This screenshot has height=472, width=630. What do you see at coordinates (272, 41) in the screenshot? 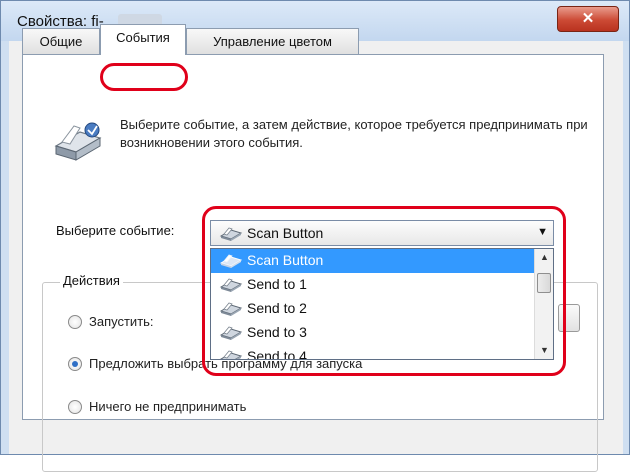
I see `tab-color-management: Управление цветом` at bounding box center [272, 41].